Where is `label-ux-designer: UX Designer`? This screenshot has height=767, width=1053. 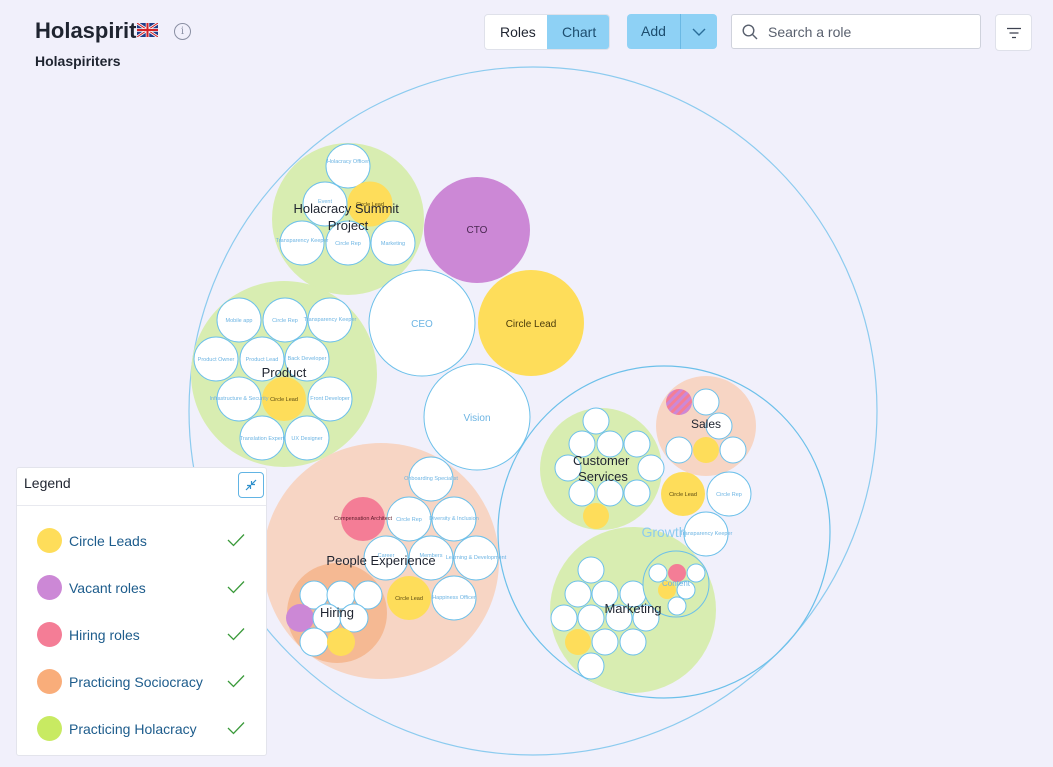 label-ux-designer: UX Designer is located at coordinates (306, 439).